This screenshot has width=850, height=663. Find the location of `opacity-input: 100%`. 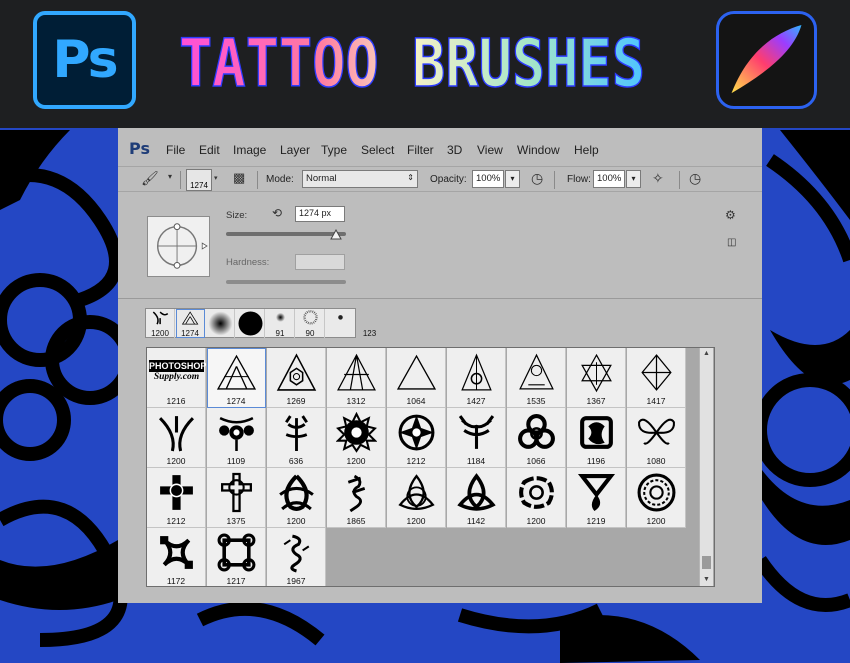

opacity-input: 100% is located at coordinates (488, 179).